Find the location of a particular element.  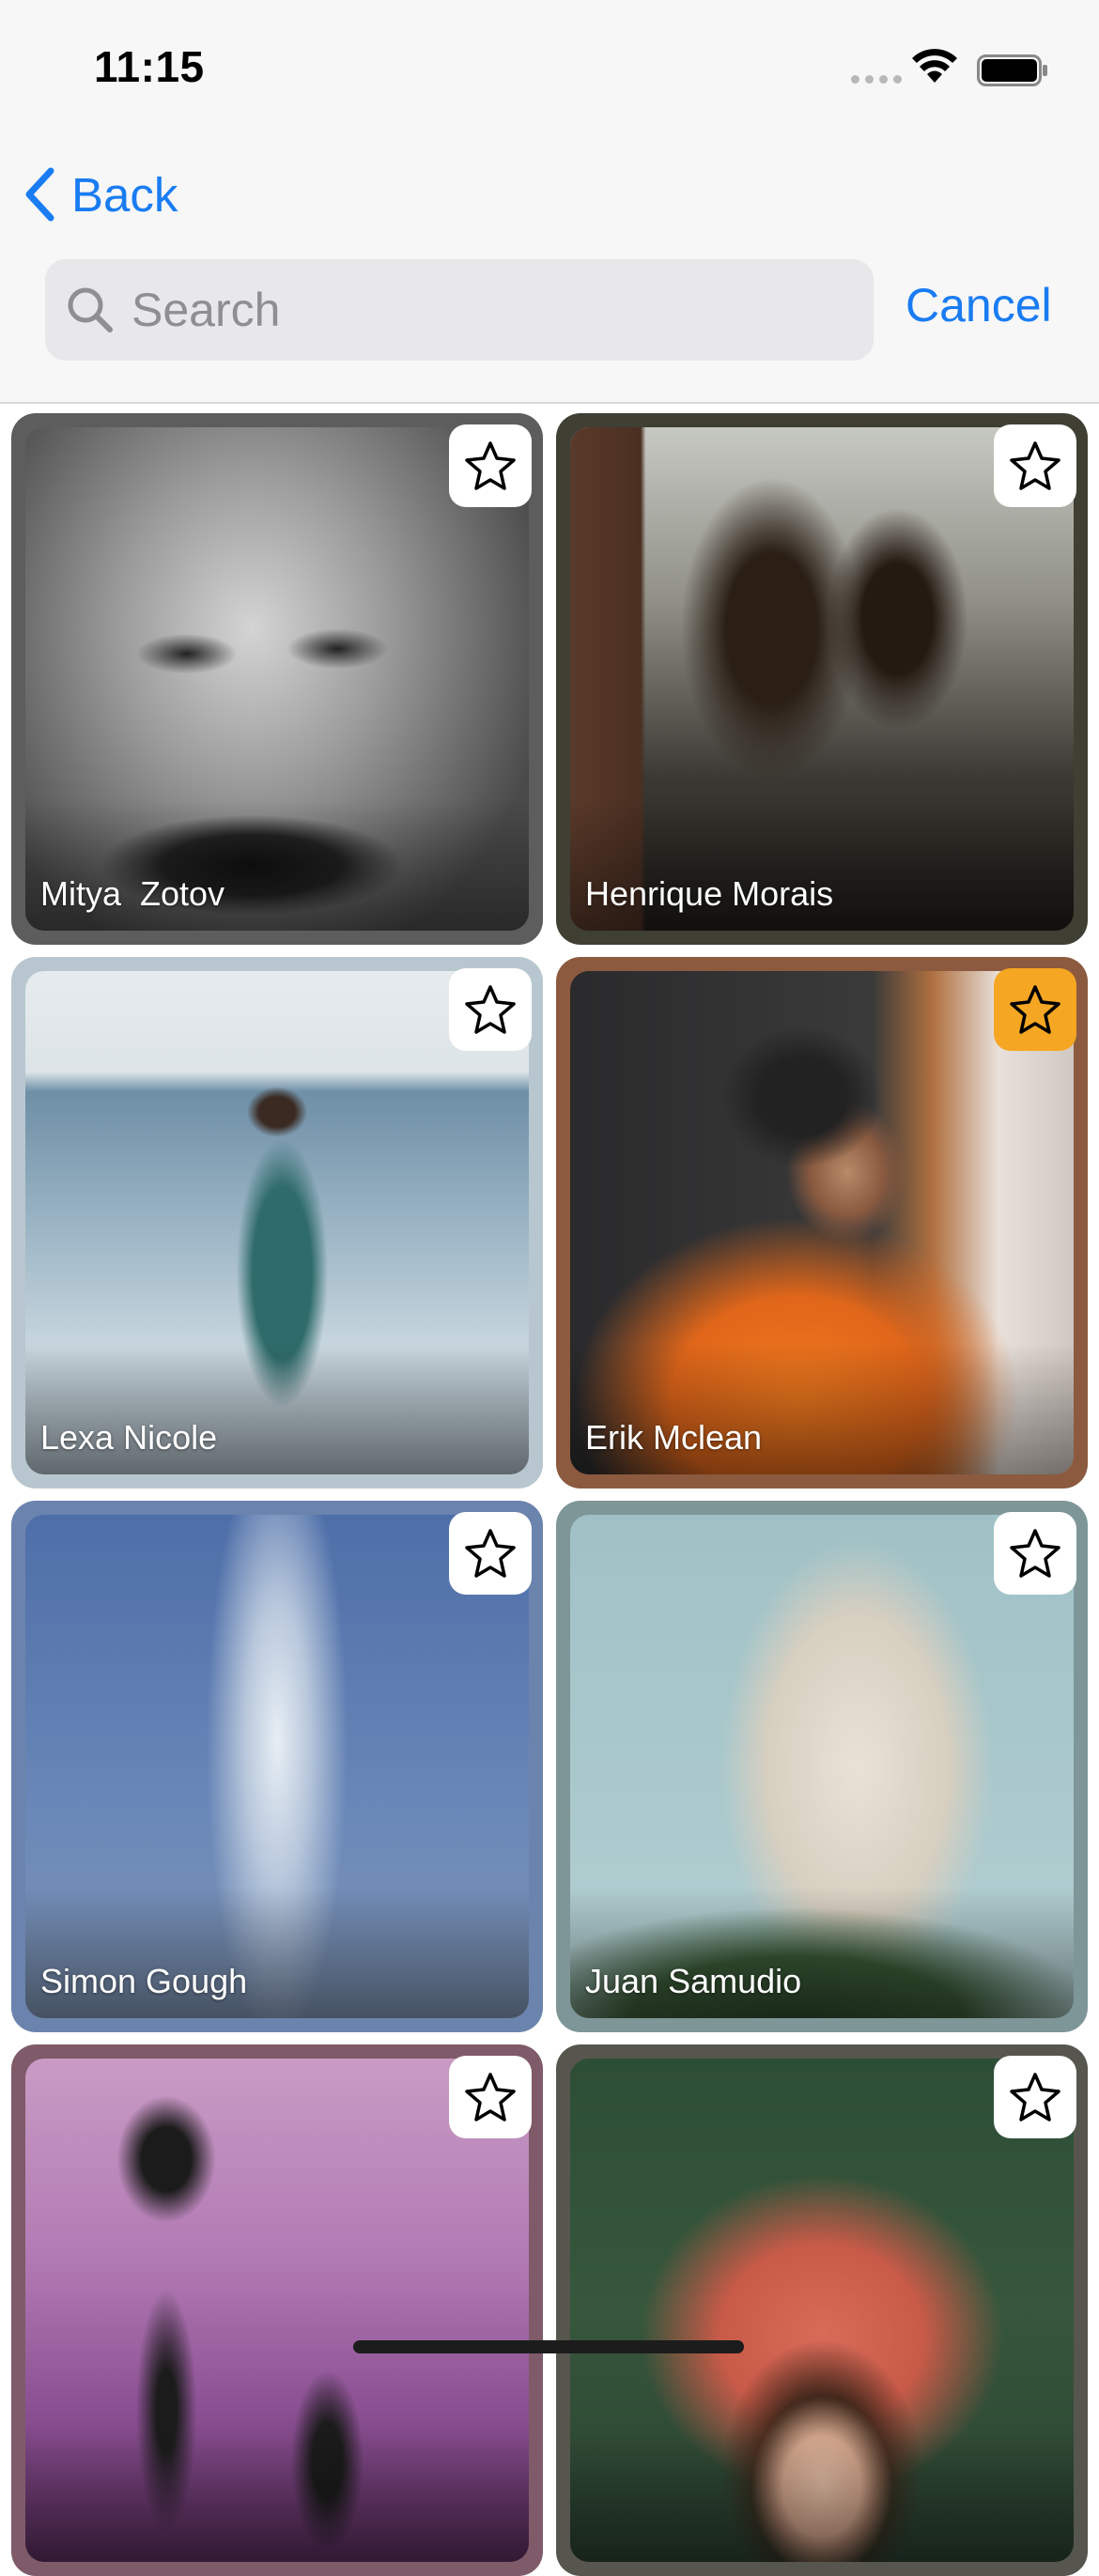

photo-image: Juan Samudio is located at coordinates (822, 1766).